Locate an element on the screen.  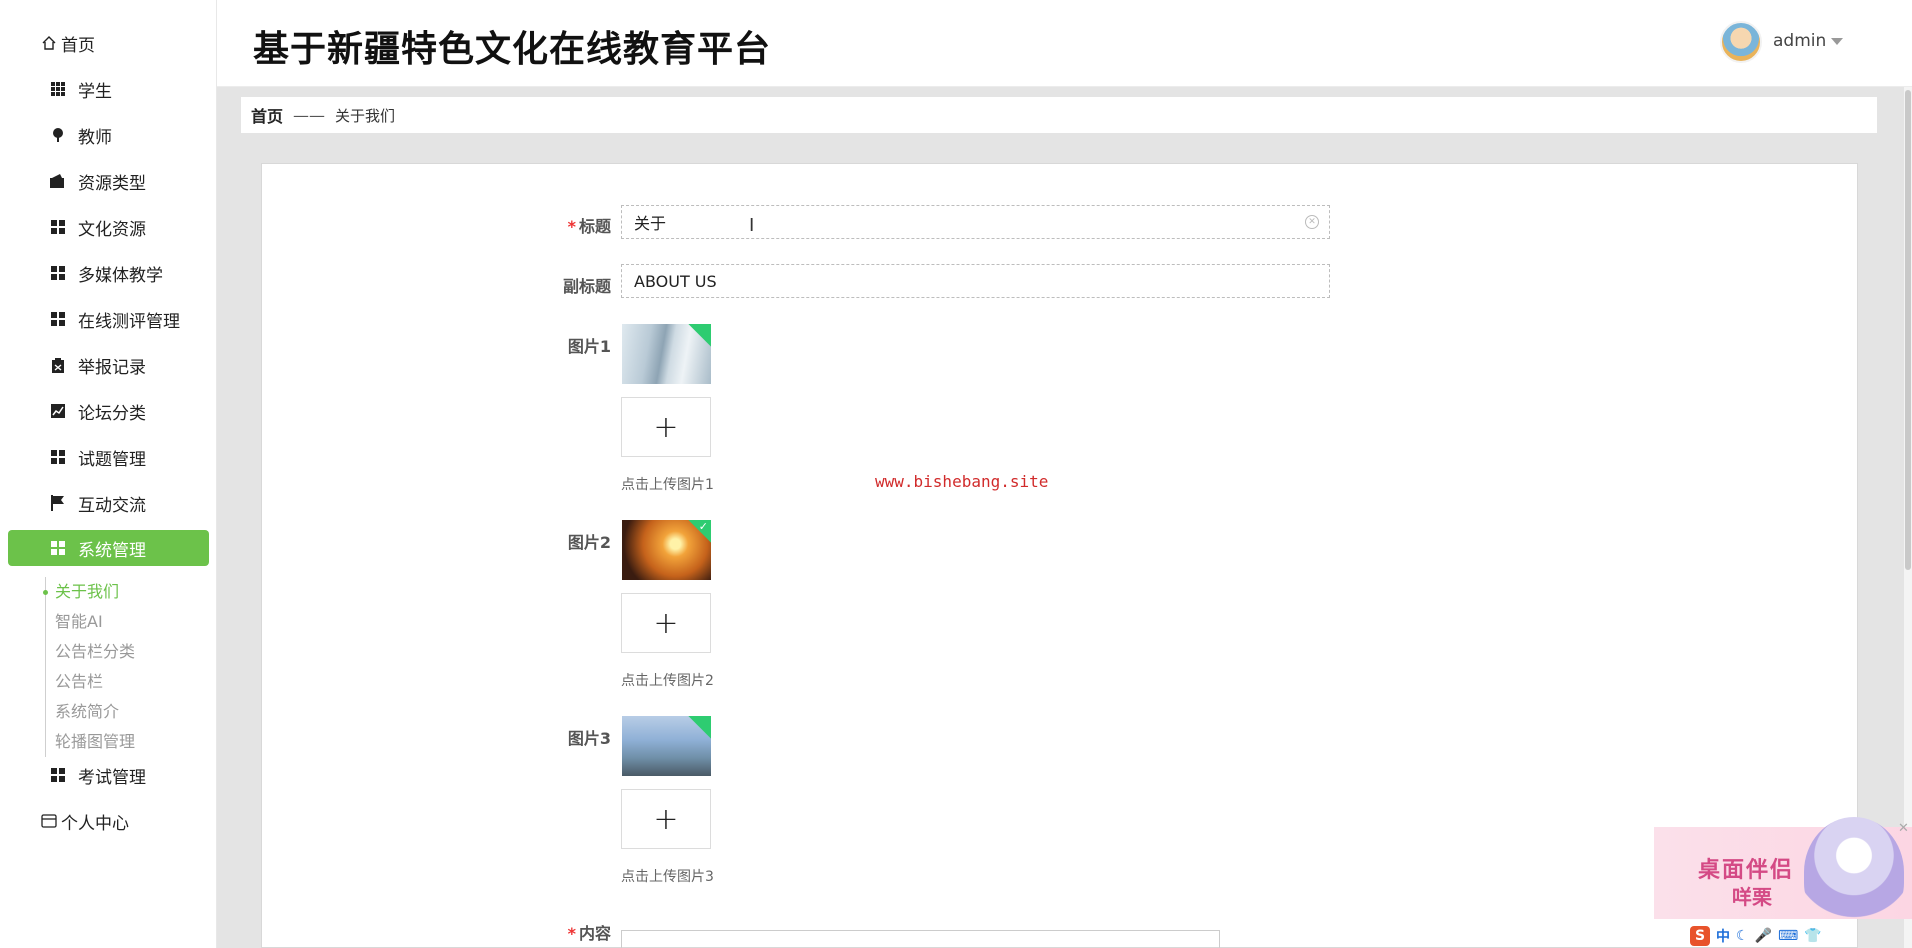
subtitle-input: ABOUT US is located at coordinates (975, 281).